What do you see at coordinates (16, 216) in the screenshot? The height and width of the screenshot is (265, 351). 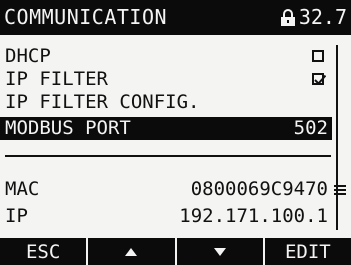 I see `ip-label: IP` at bounding box center [16, 216].